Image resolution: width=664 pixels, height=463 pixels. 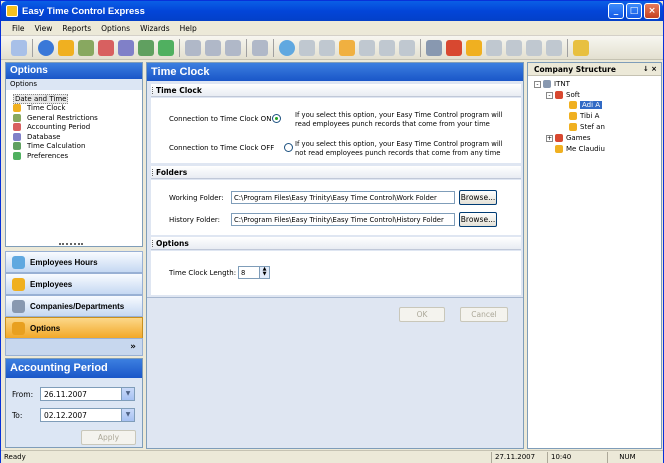 What do you see at coordinates (115, 28) in the screenshot?
I see `menu-options: Options` at bounding box center [115, 28].